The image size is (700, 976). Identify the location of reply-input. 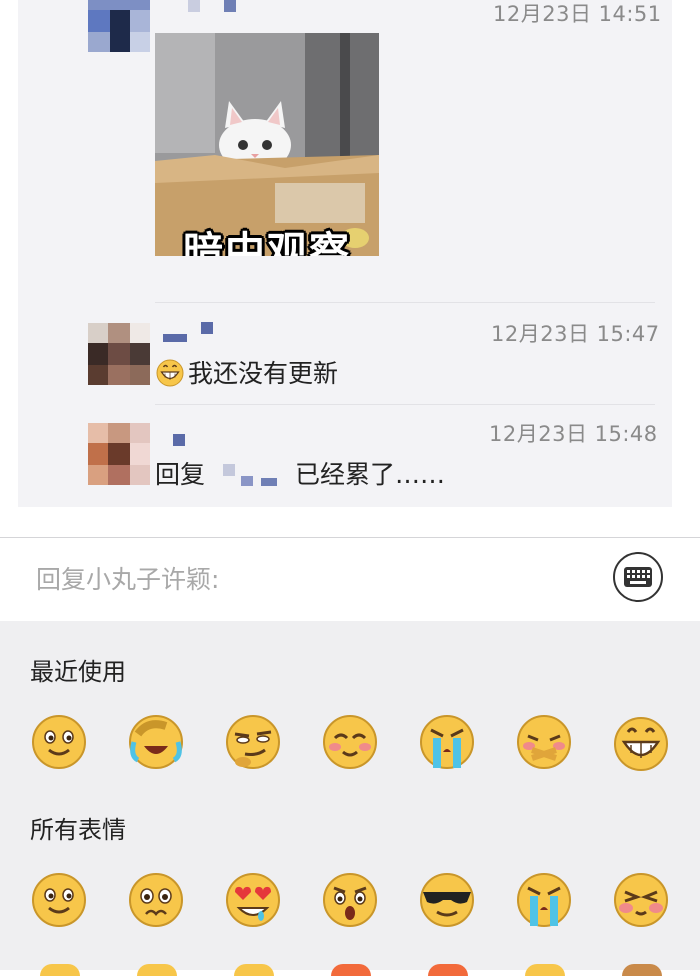
(304, 579).